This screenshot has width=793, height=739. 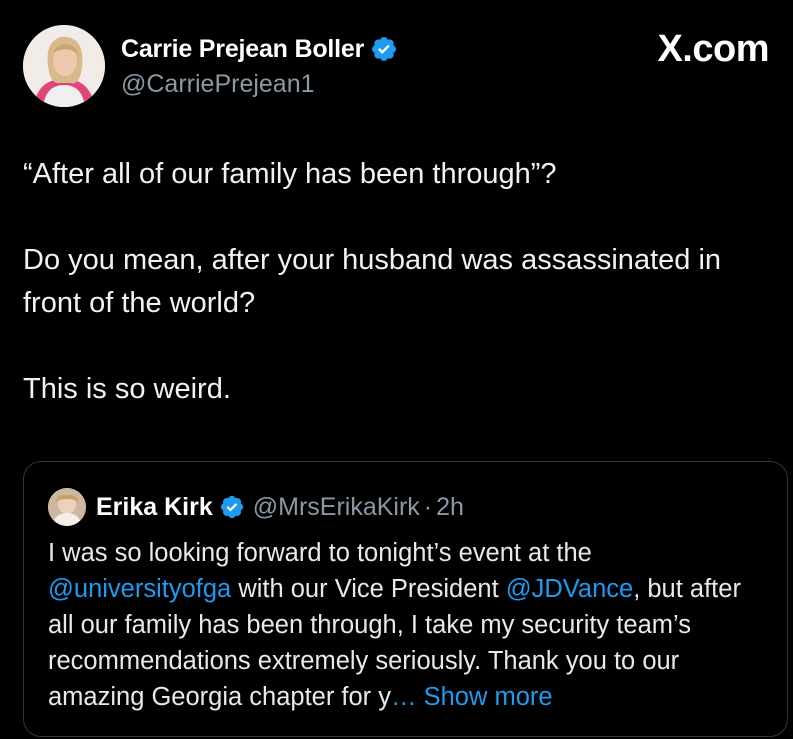 What do you see at coordinates (569, 589) in the screenshot?
I see `mention-link-jdvance: @JDVance` at bounding box center [569, 589].